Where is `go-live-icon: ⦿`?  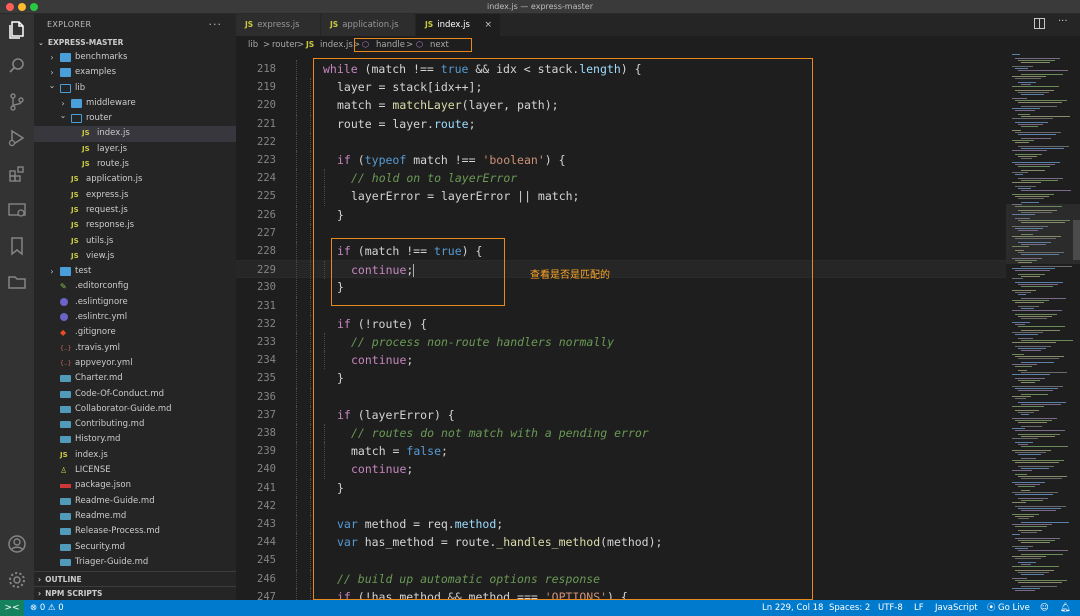 go-live-icon: ⦿ is located at coordinates (991, 608).